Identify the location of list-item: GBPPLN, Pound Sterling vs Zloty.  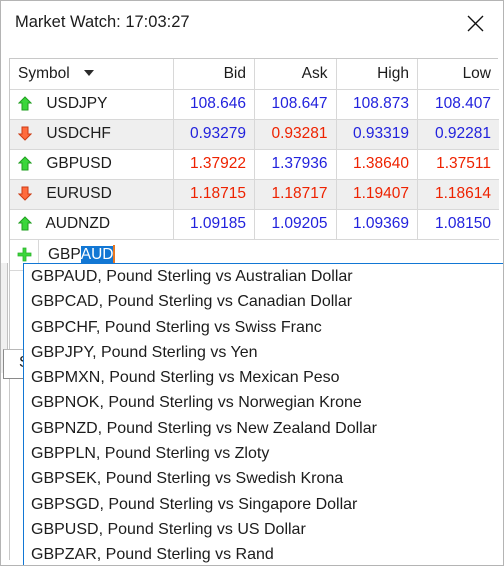
(263, 453).